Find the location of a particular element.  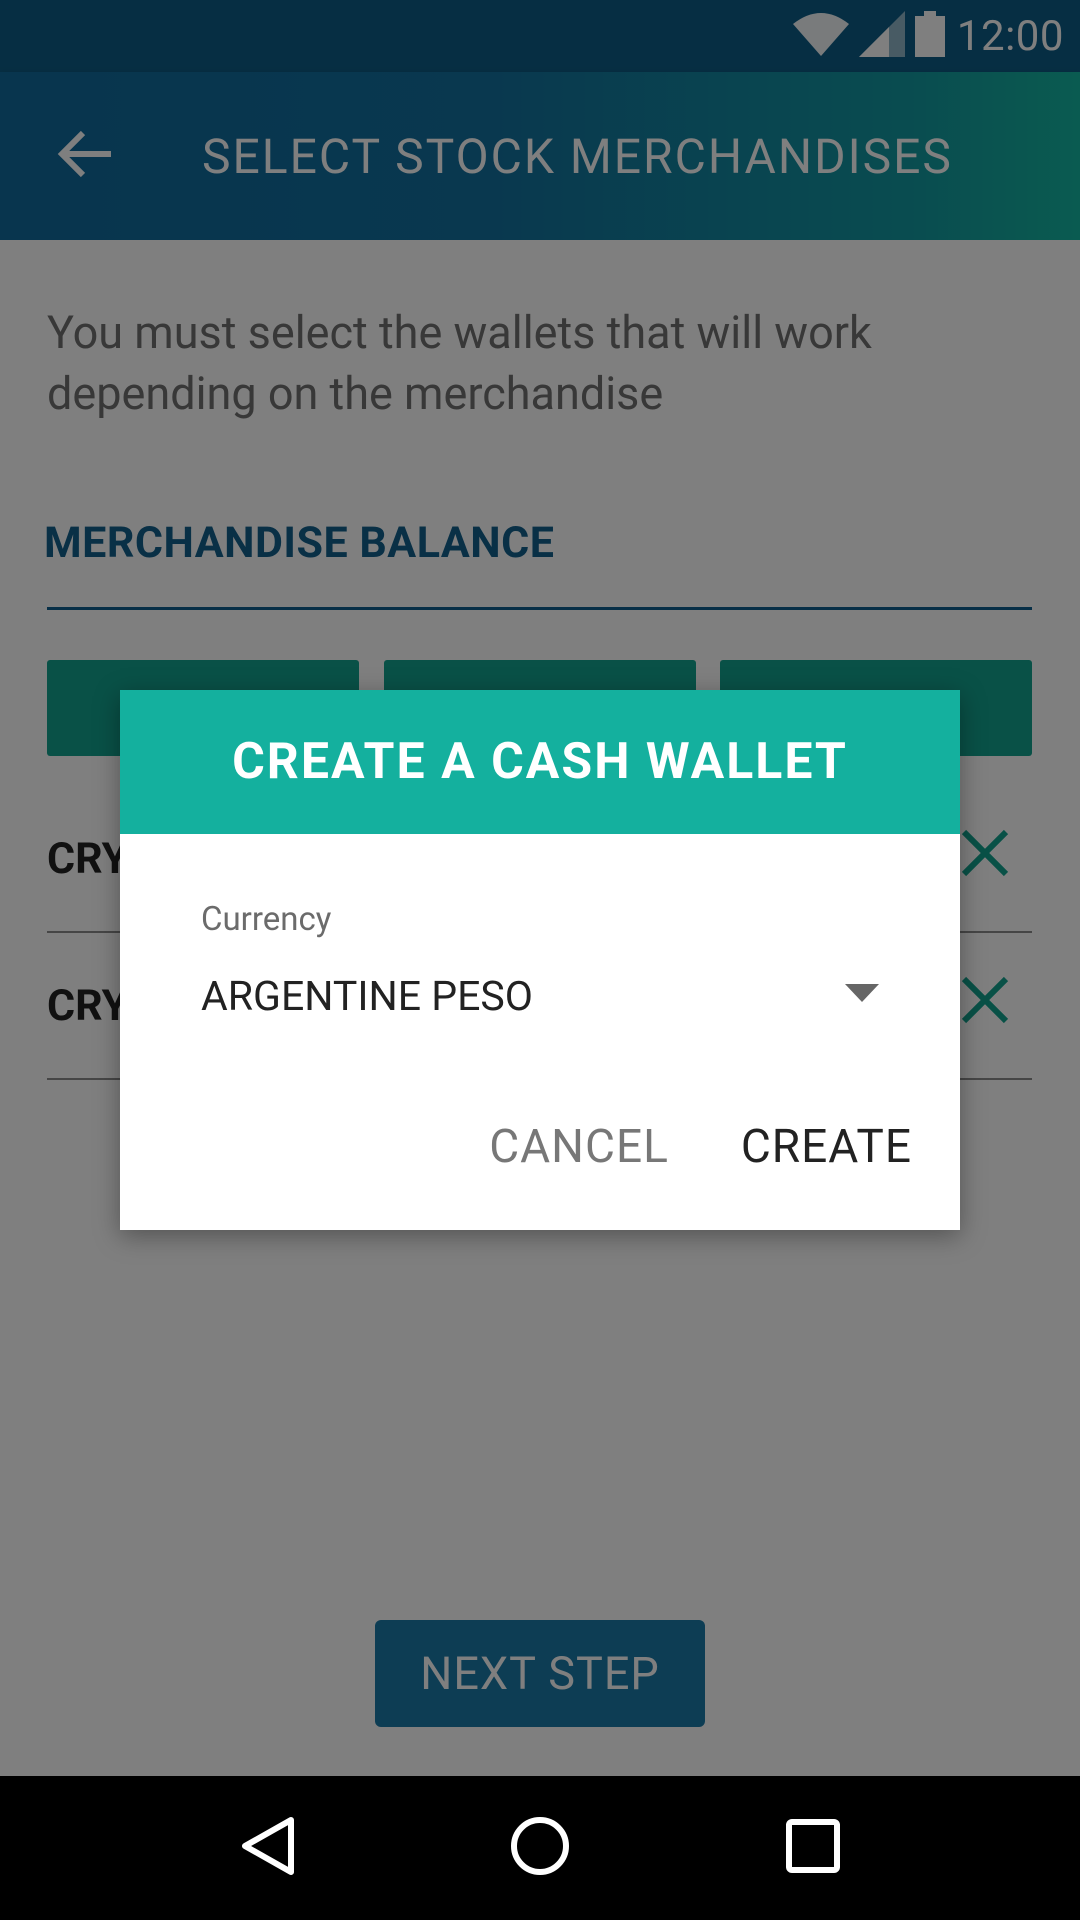

currency-label: Currency is located at coordinates (266, 919).